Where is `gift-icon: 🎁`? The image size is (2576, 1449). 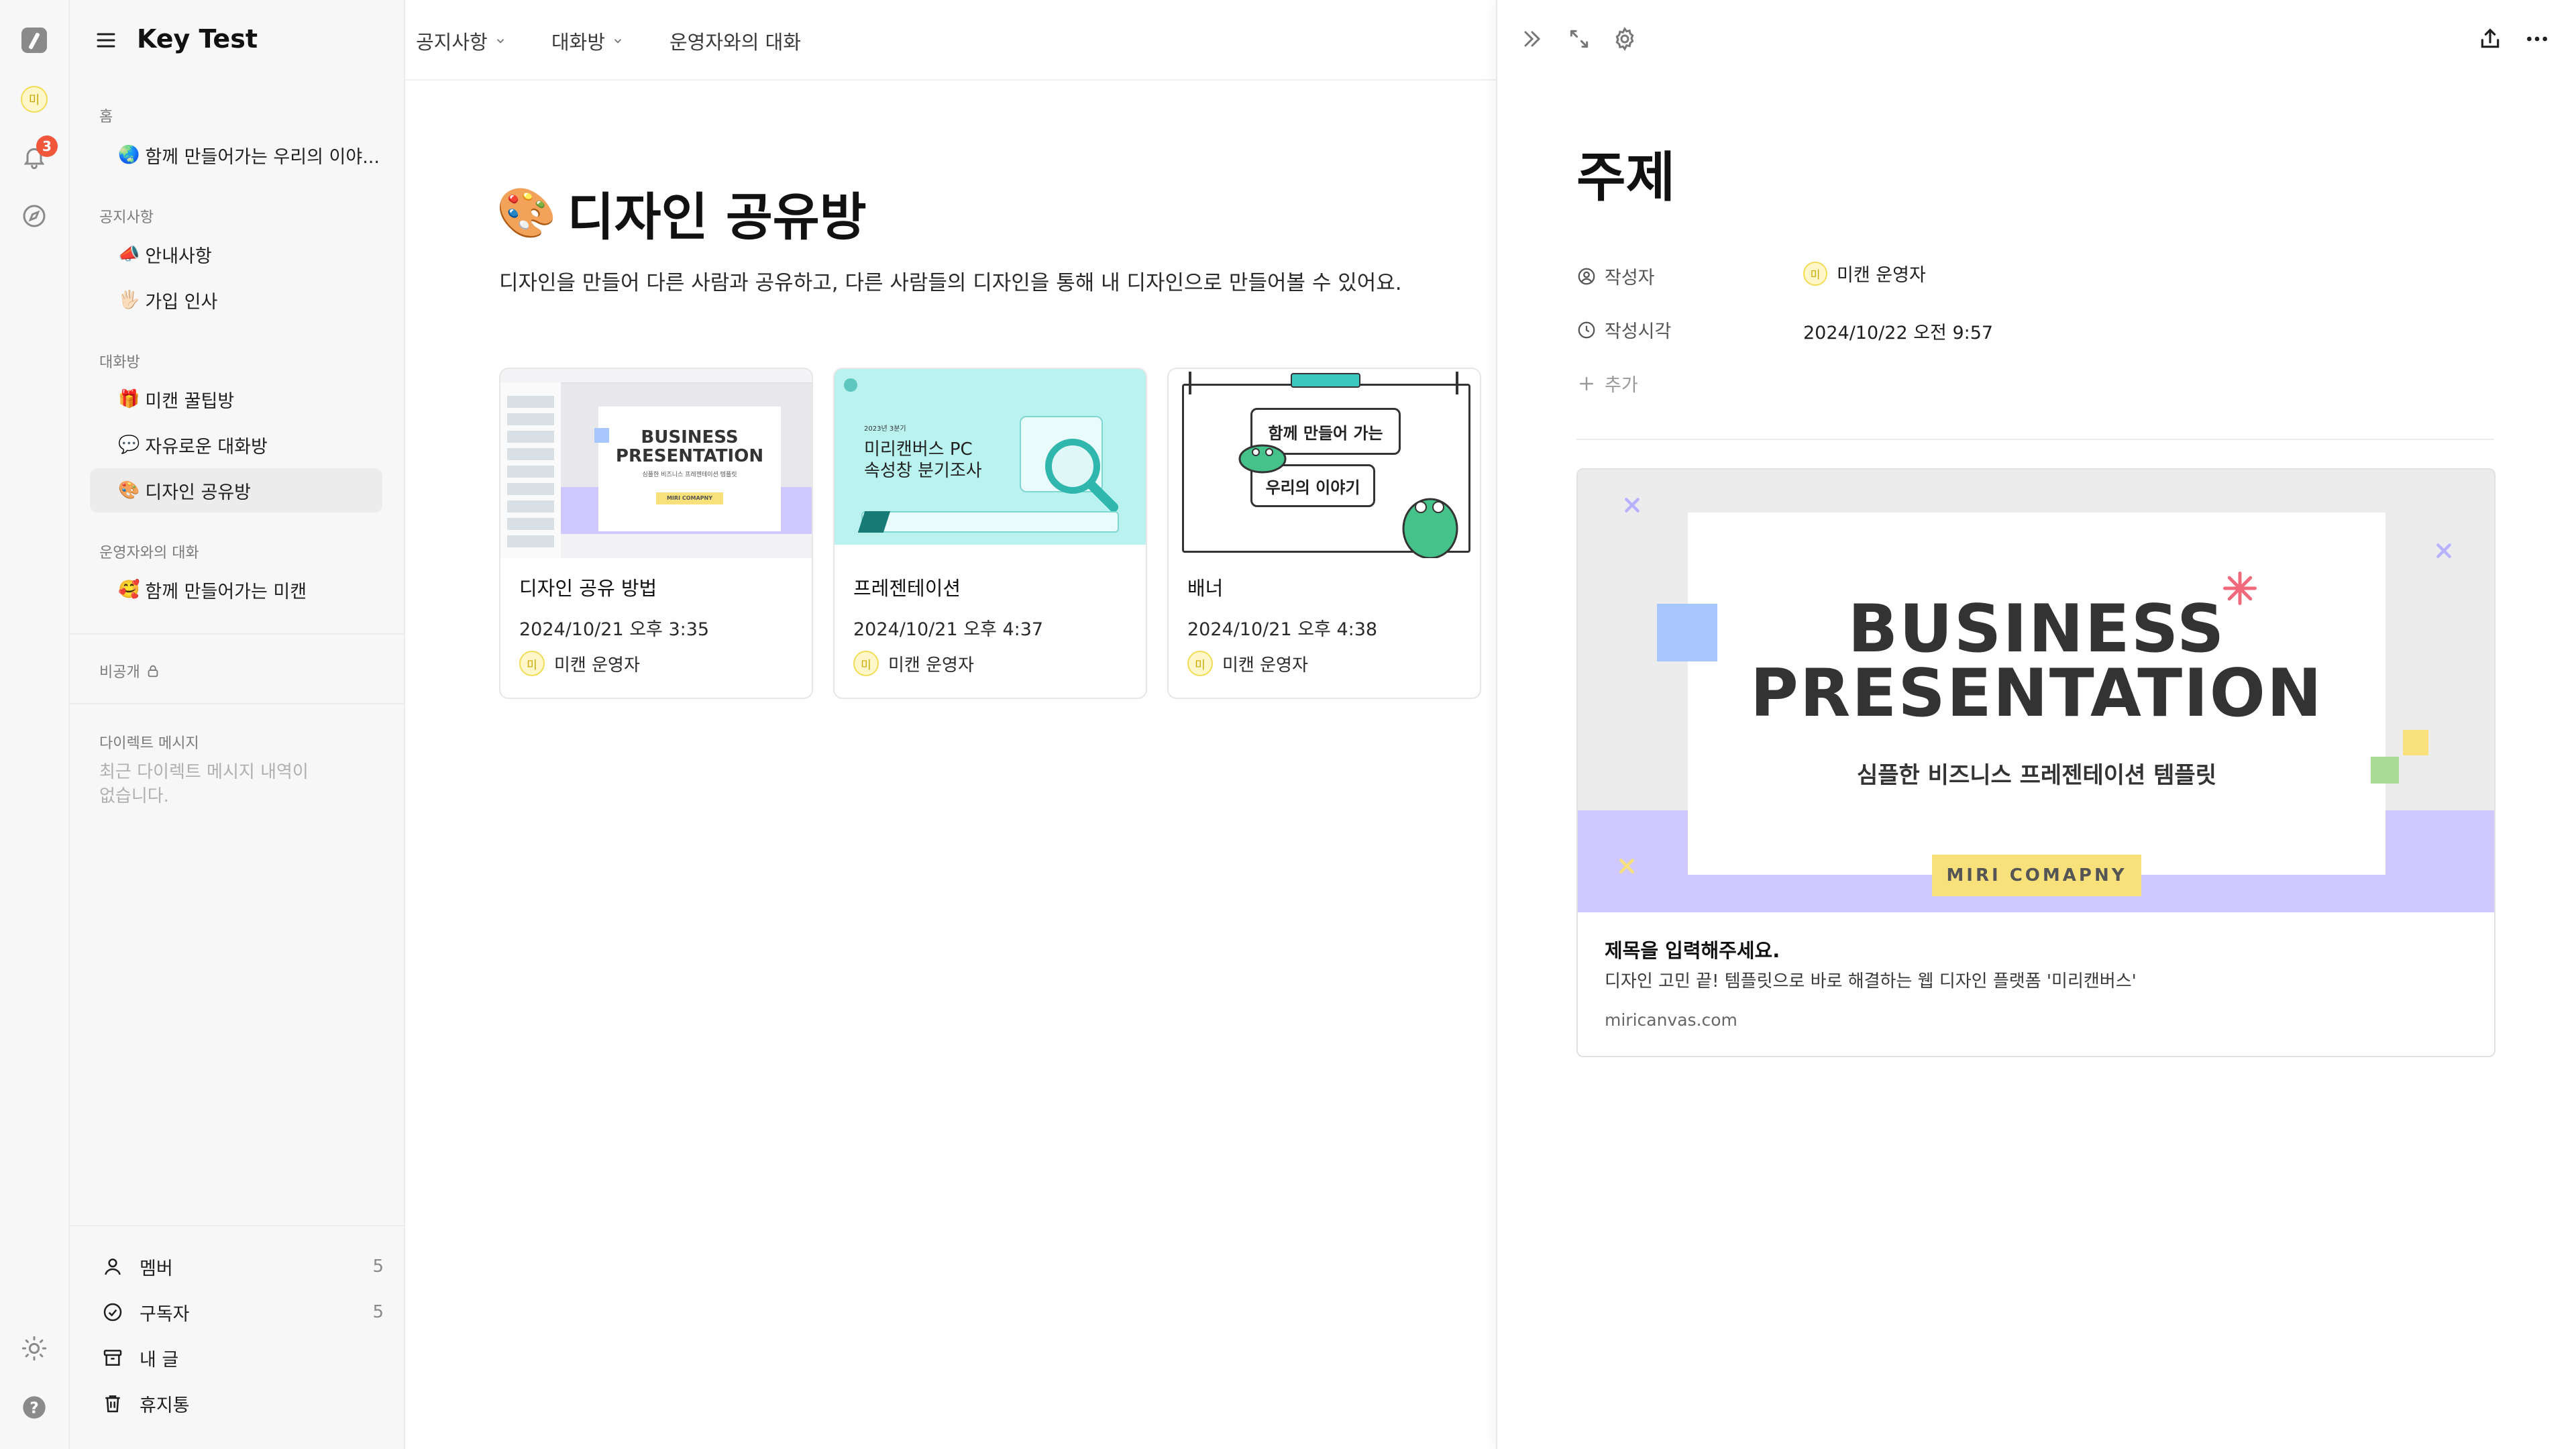
gift-icon: 🎁 is located at coordinates (129, 399).